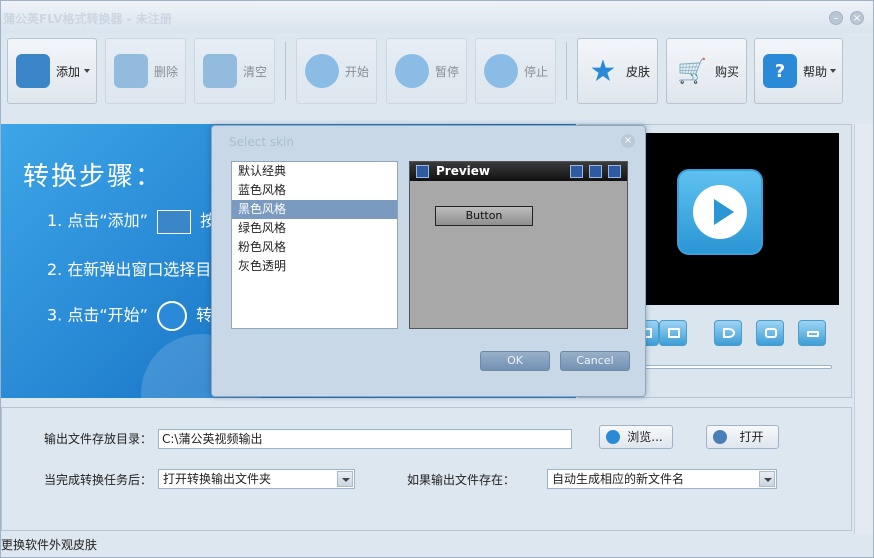 The height and width of the screenshot is (558, 874). What do you see at coordinates (863, 329) in the screenshot?
I see `scrollbar` at bounding box center [863, 329].